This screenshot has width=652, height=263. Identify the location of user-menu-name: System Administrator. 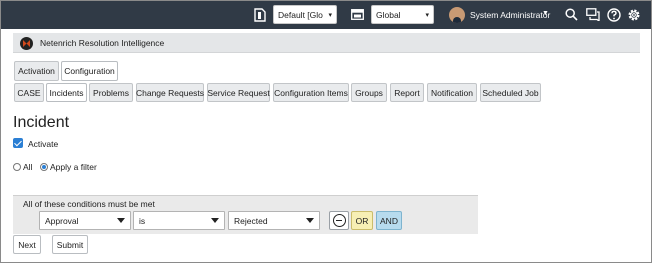
(510, 15).